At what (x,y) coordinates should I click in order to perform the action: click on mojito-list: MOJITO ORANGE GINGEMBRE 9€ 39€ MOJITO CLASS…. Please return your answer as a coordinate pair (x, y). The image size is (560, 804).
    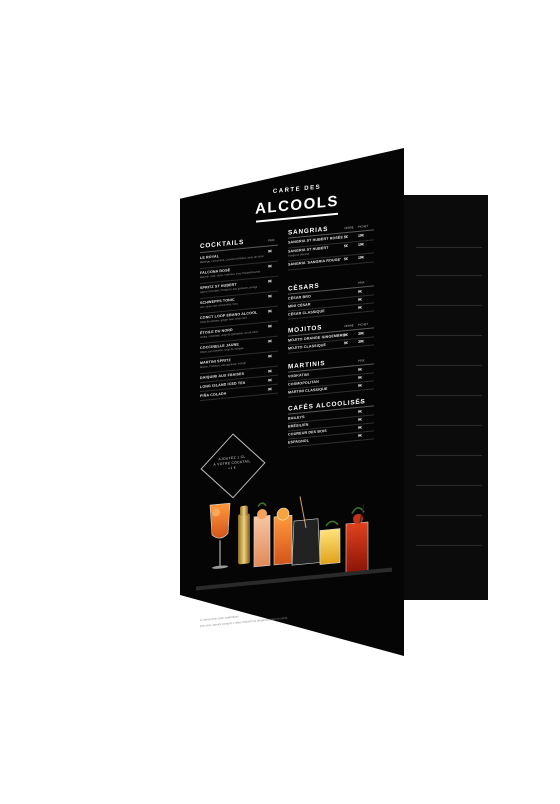
    Looking at the image, I should click on (292, 240).